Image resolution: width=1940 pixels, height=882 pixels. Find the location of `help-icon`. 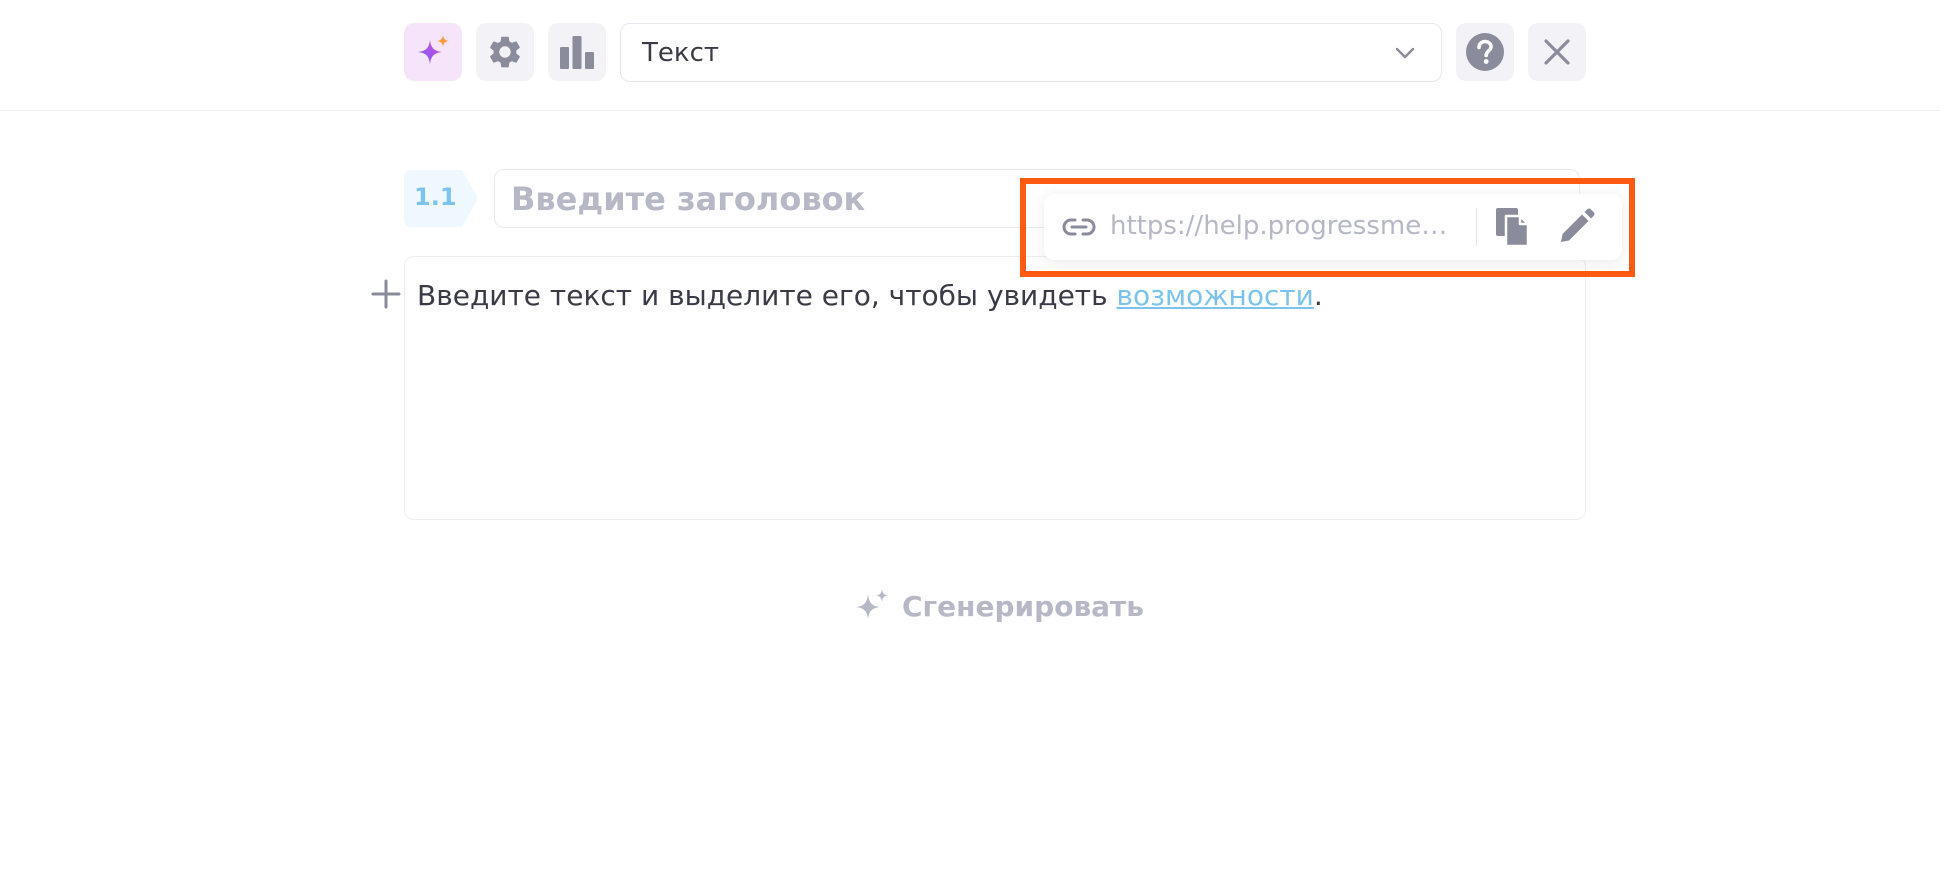

help-icon is located at coordinates (1485, 52).